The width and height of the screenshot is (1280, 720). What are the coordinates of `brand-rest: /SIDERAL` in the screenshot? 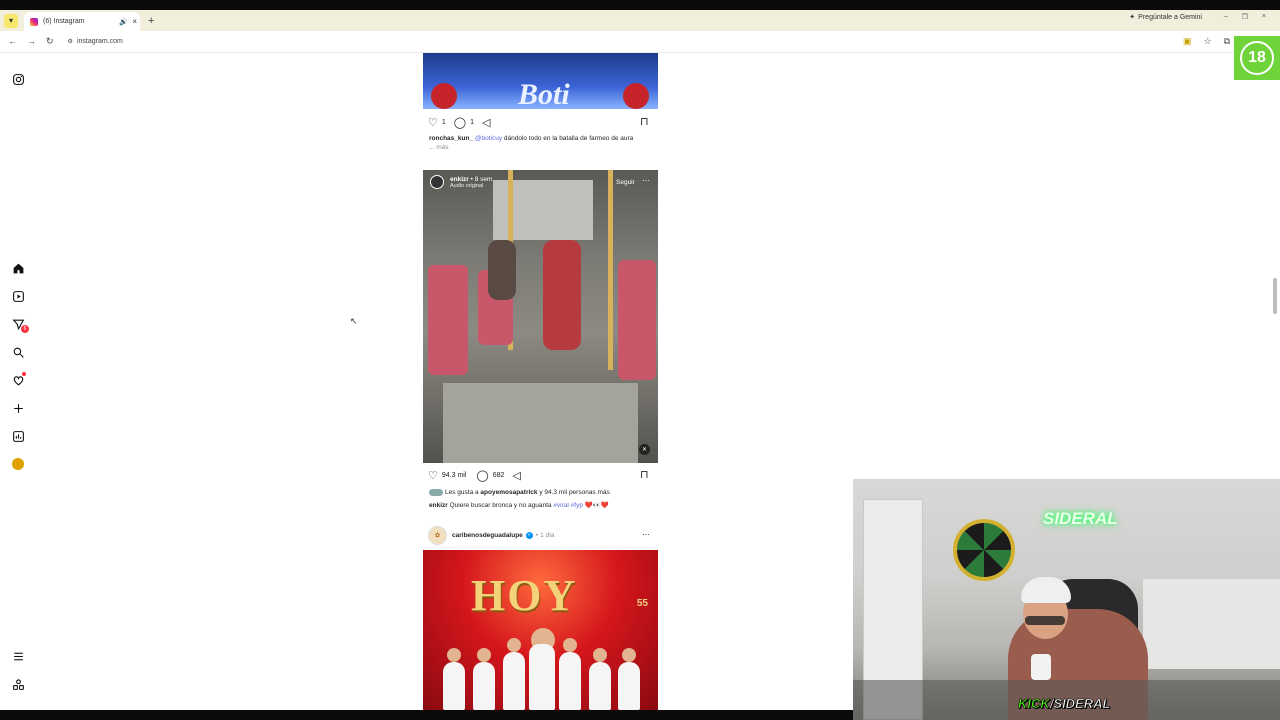 It's located at (1080, 704).